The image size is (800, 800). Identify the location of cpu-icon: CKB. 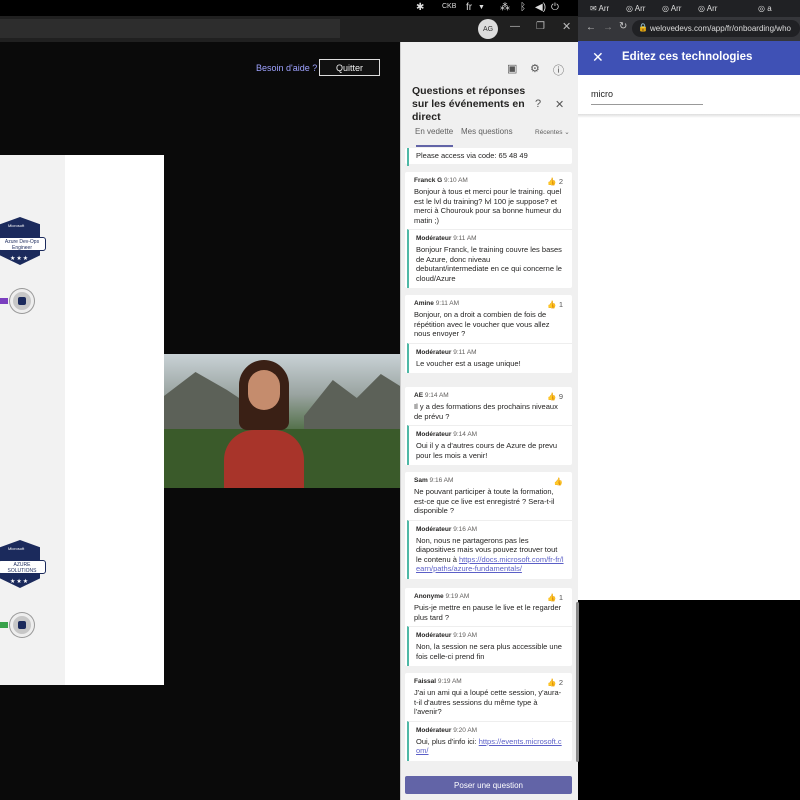
(449, 6).